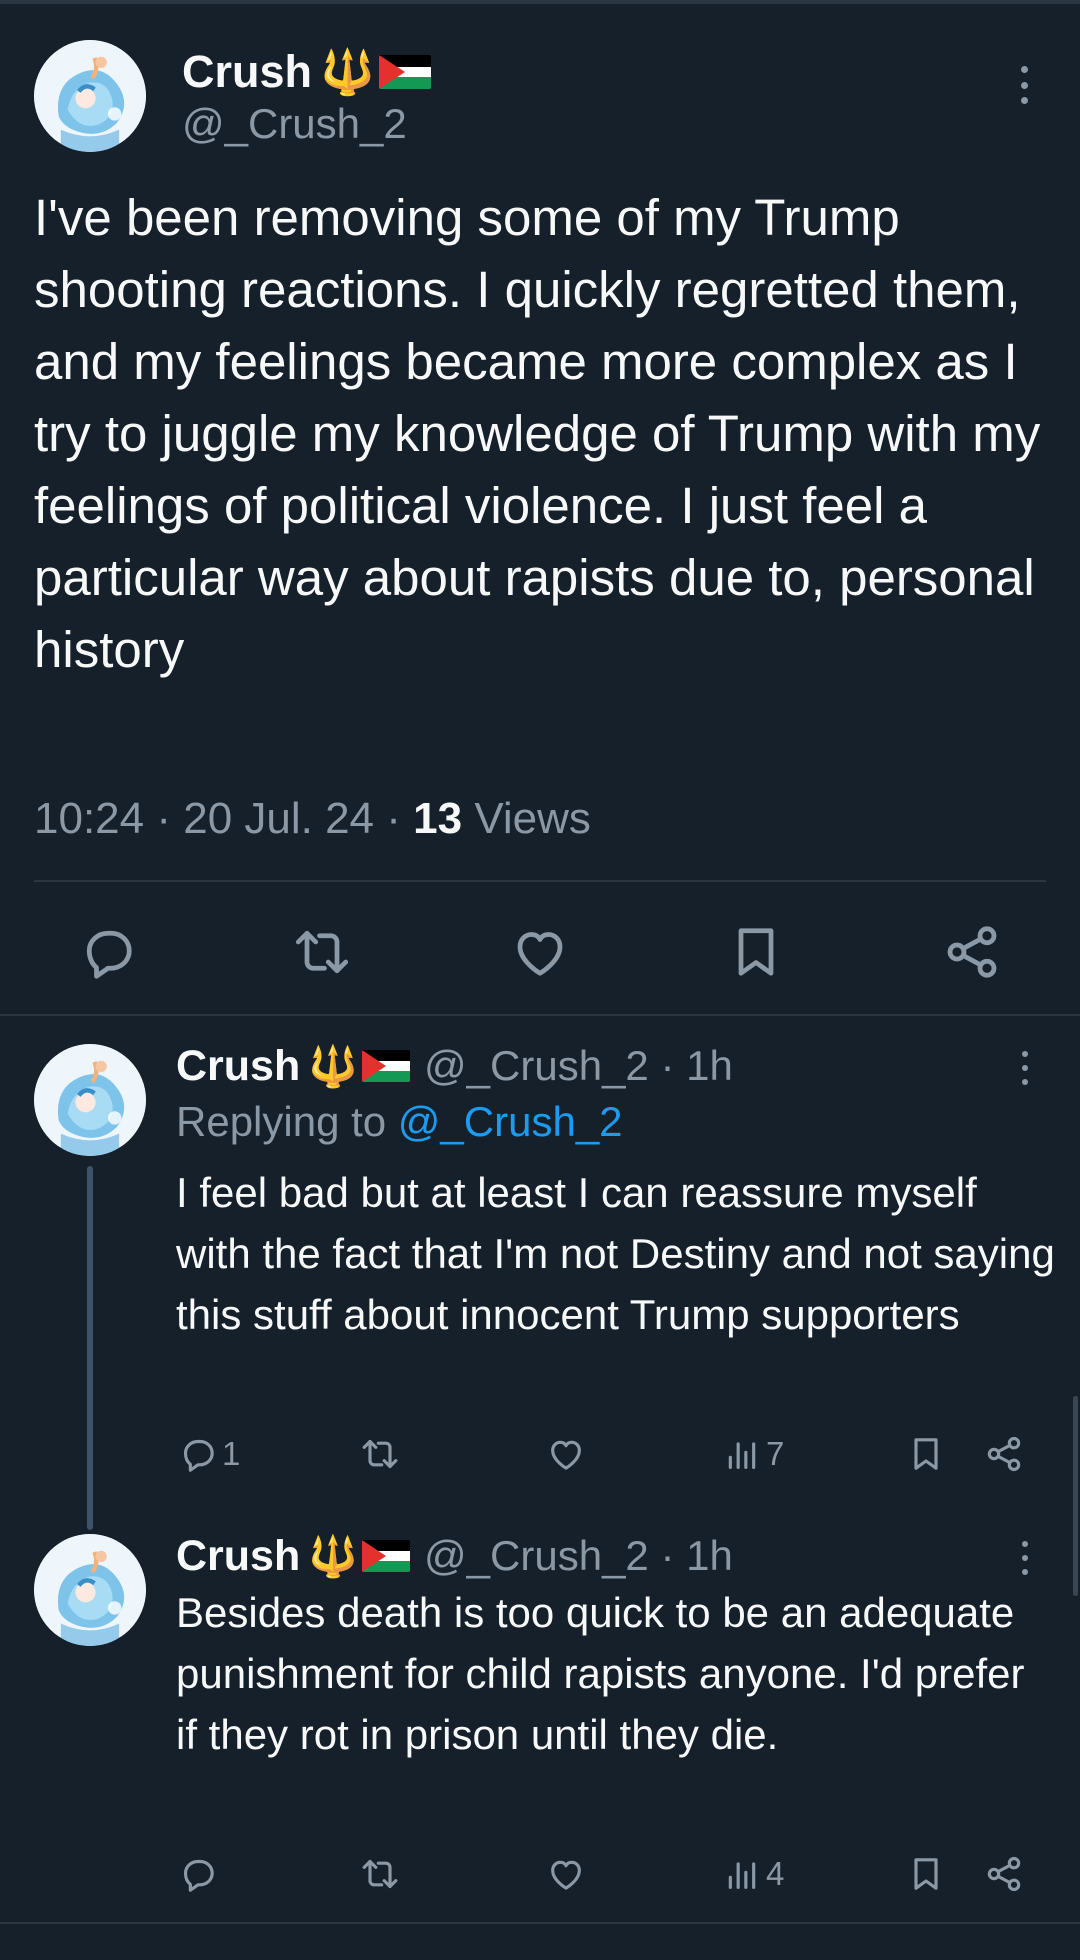 This screenshot has width=1080, height=1960. I want to click on reply-button: 1, so click(209, 1454).